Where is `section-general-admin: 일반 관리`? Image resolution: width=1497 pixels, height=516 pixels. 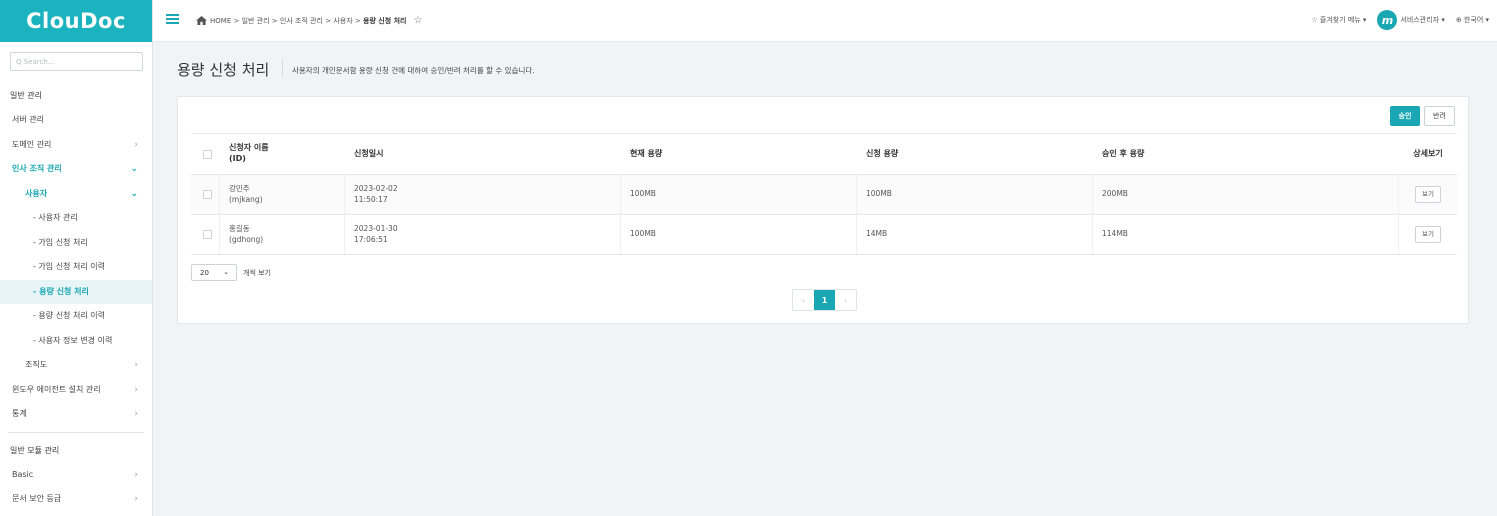
section-general-admin: 일반 관리 is located at coordinates (26, 95).